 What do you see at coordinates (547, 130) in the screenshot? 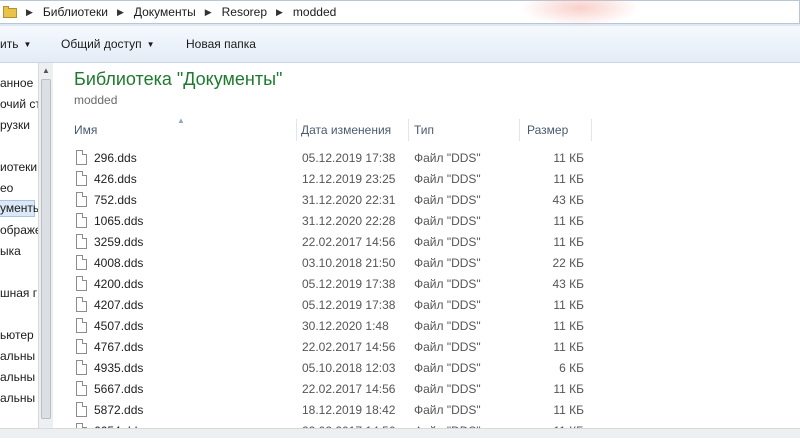
I see `column-header-size: Размер` at bounding box center [547, 130].